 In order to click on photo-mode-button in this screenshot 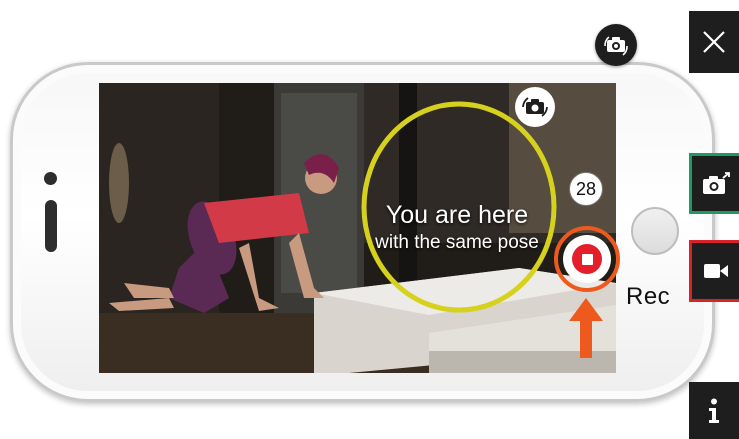, I will do `click(714, 183)`.